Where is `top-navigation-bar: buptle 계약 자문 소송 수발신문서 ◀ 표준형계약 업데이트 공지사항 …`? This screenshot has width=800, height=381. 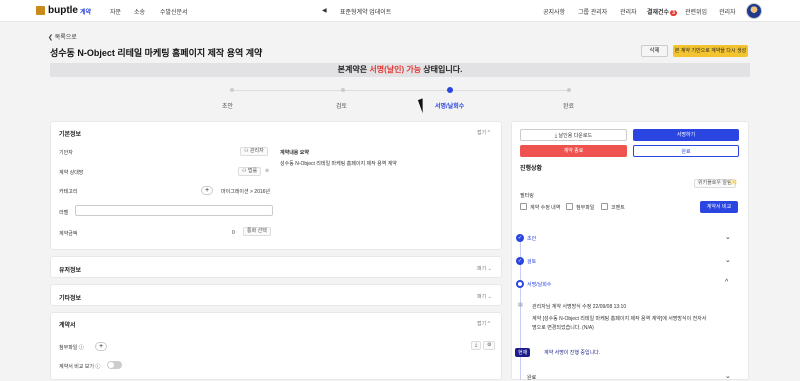
top-navigation-bar: buptle 계약 자문 소송 수발신문서 ◀ 표준형계약 업데이트 공지사항 … is located at coordinates (400, 11).